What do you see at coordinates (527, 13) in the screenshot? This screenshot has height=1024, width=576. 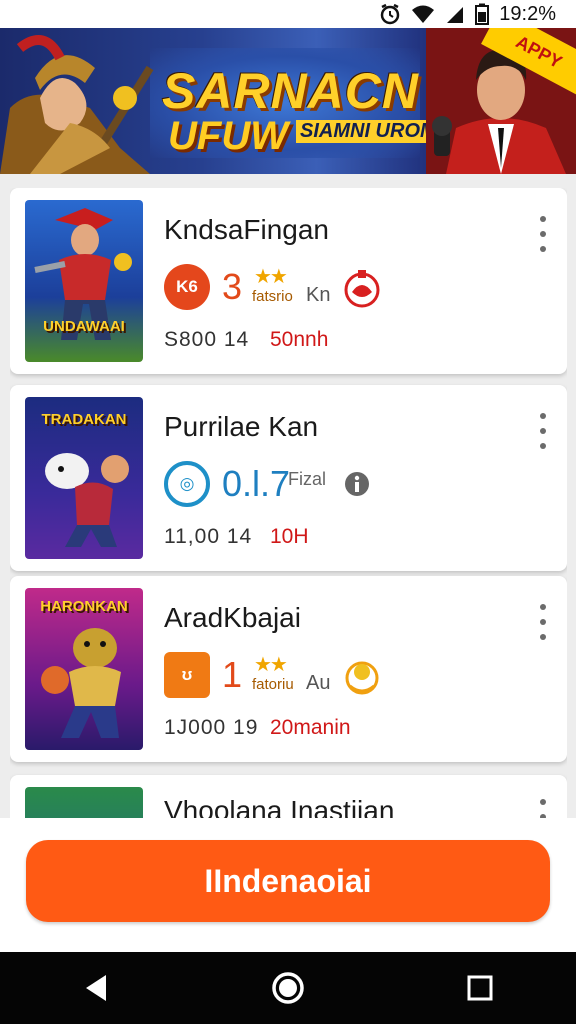 I see `status-time: 19:2%` at bounding box center [527, 13].